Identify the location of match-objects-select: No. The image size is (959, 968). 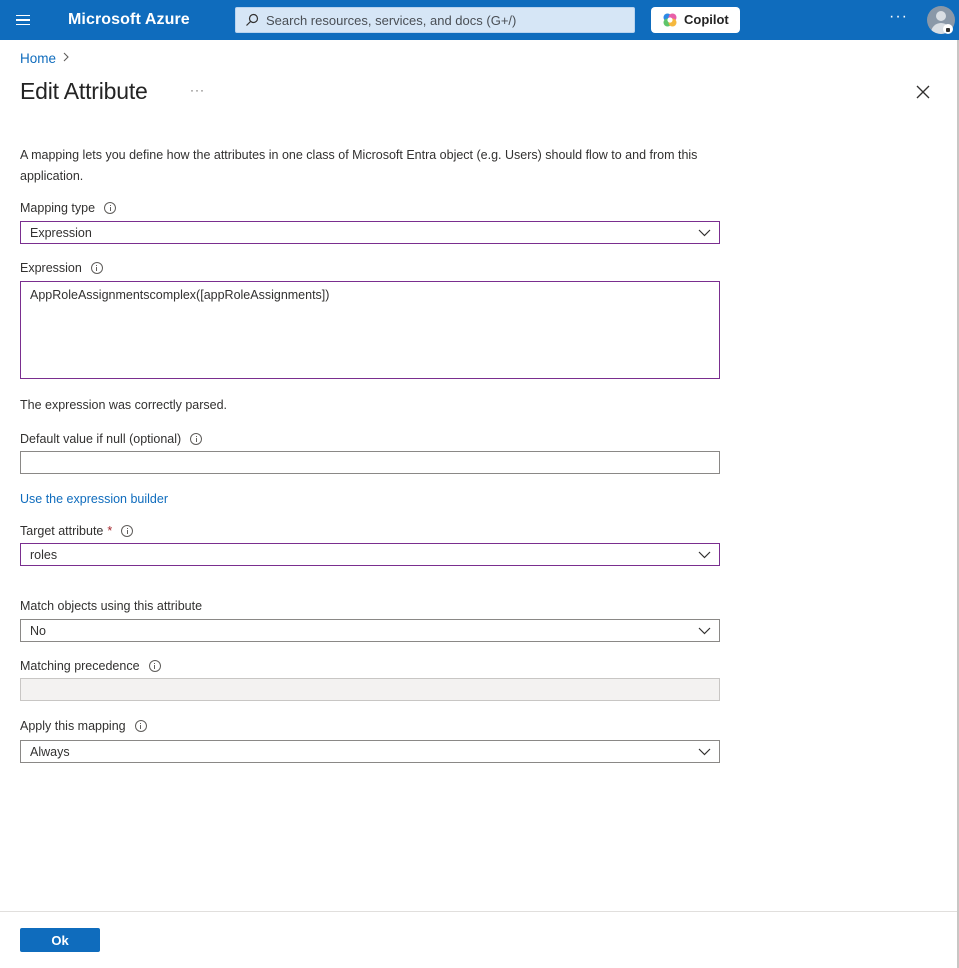
(370, 630).